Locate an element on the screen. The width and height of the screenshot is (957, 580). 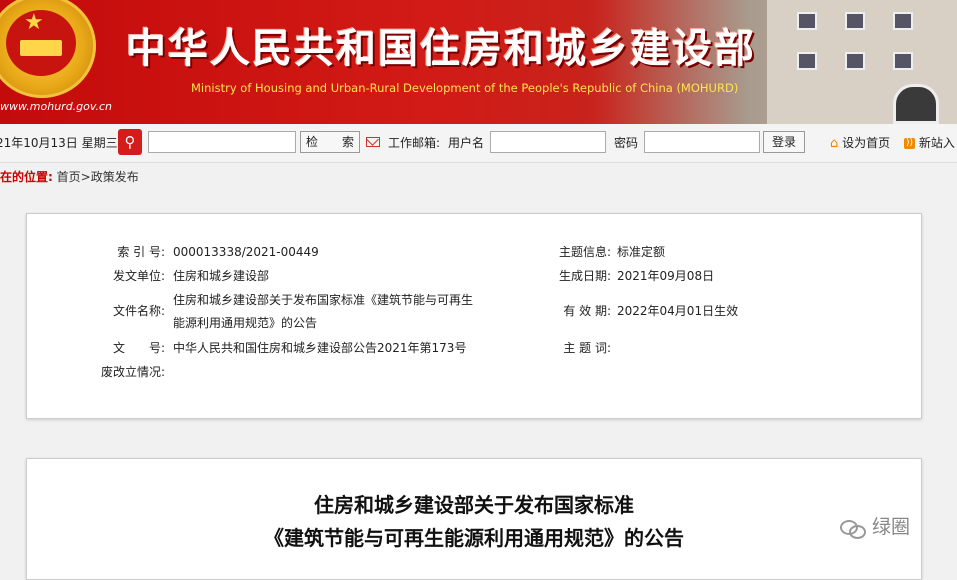
national-emblem-icon: ★ is located at coordinates (48, 49).